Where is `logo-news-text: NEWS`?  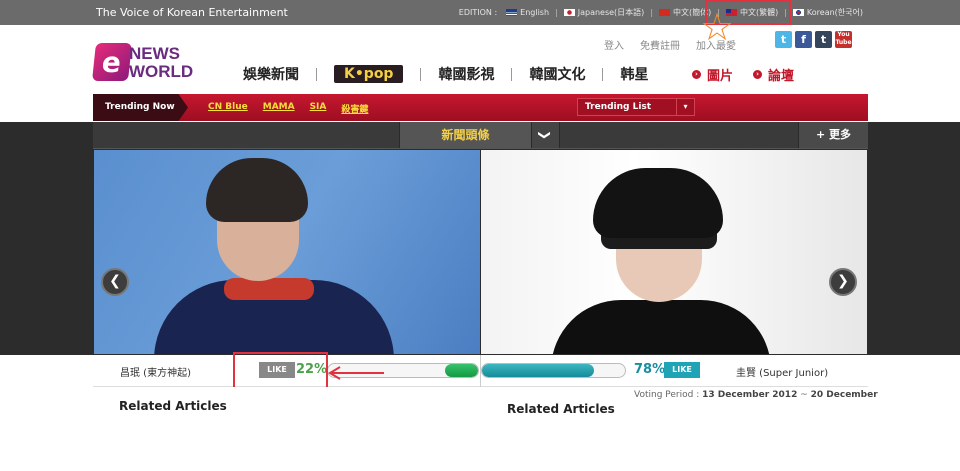
logo-news-text: NEWS is located at coordinates (154, 53).